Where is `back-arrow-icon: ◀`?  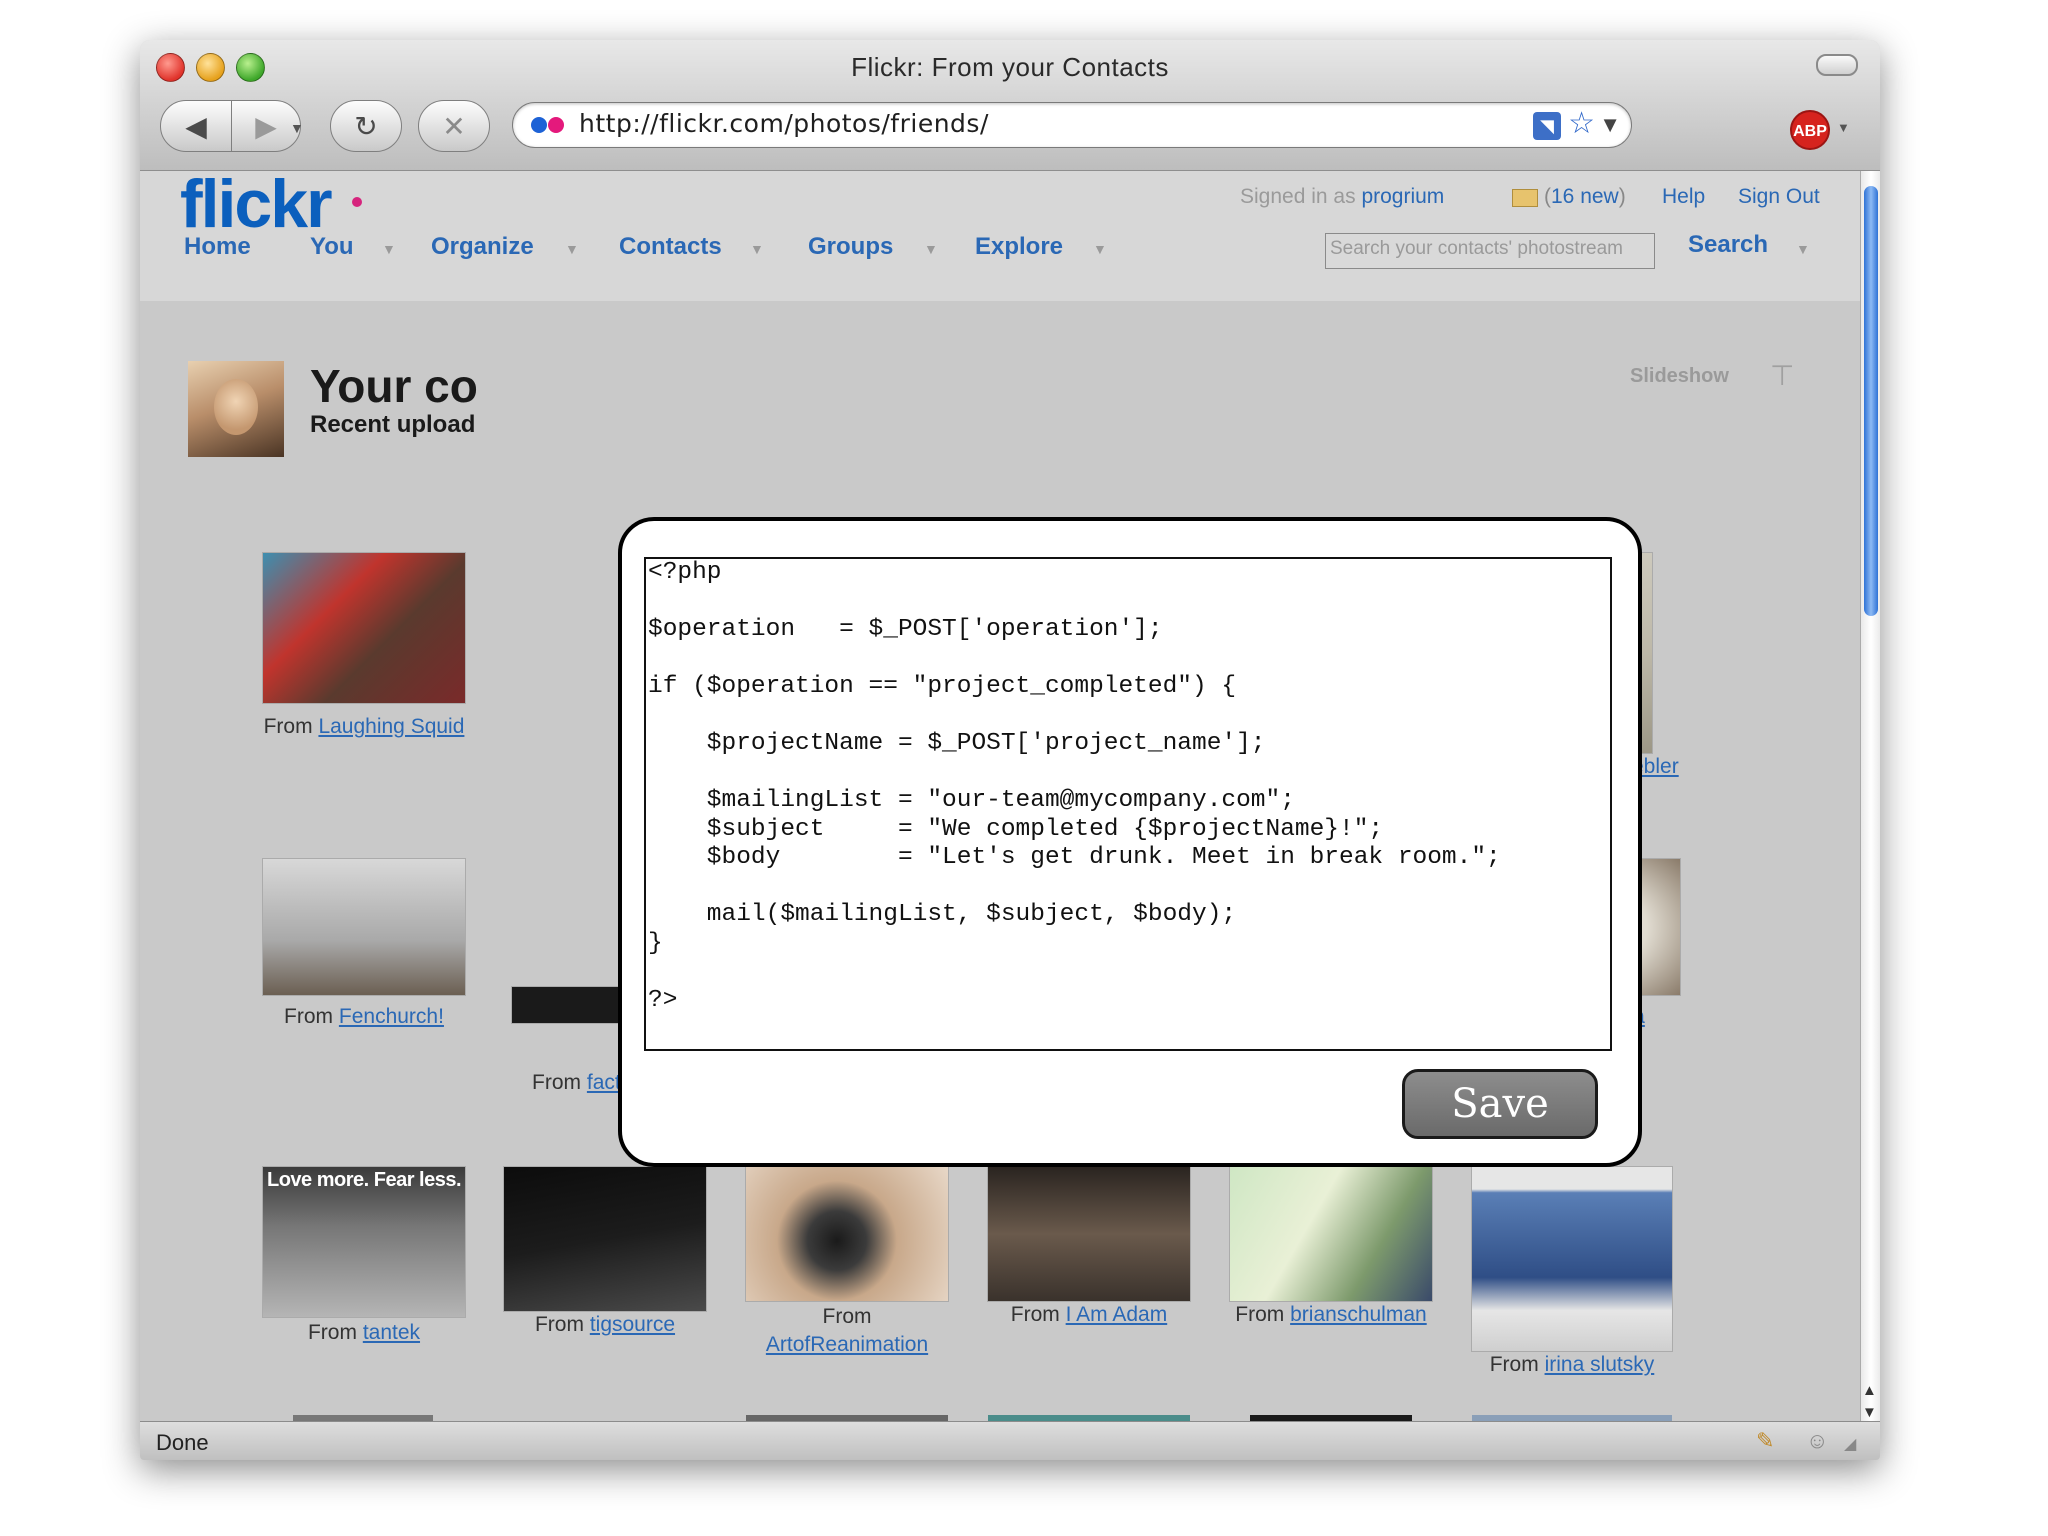
back-arrow-icon: ◀ is located at coordinates (196, 126).